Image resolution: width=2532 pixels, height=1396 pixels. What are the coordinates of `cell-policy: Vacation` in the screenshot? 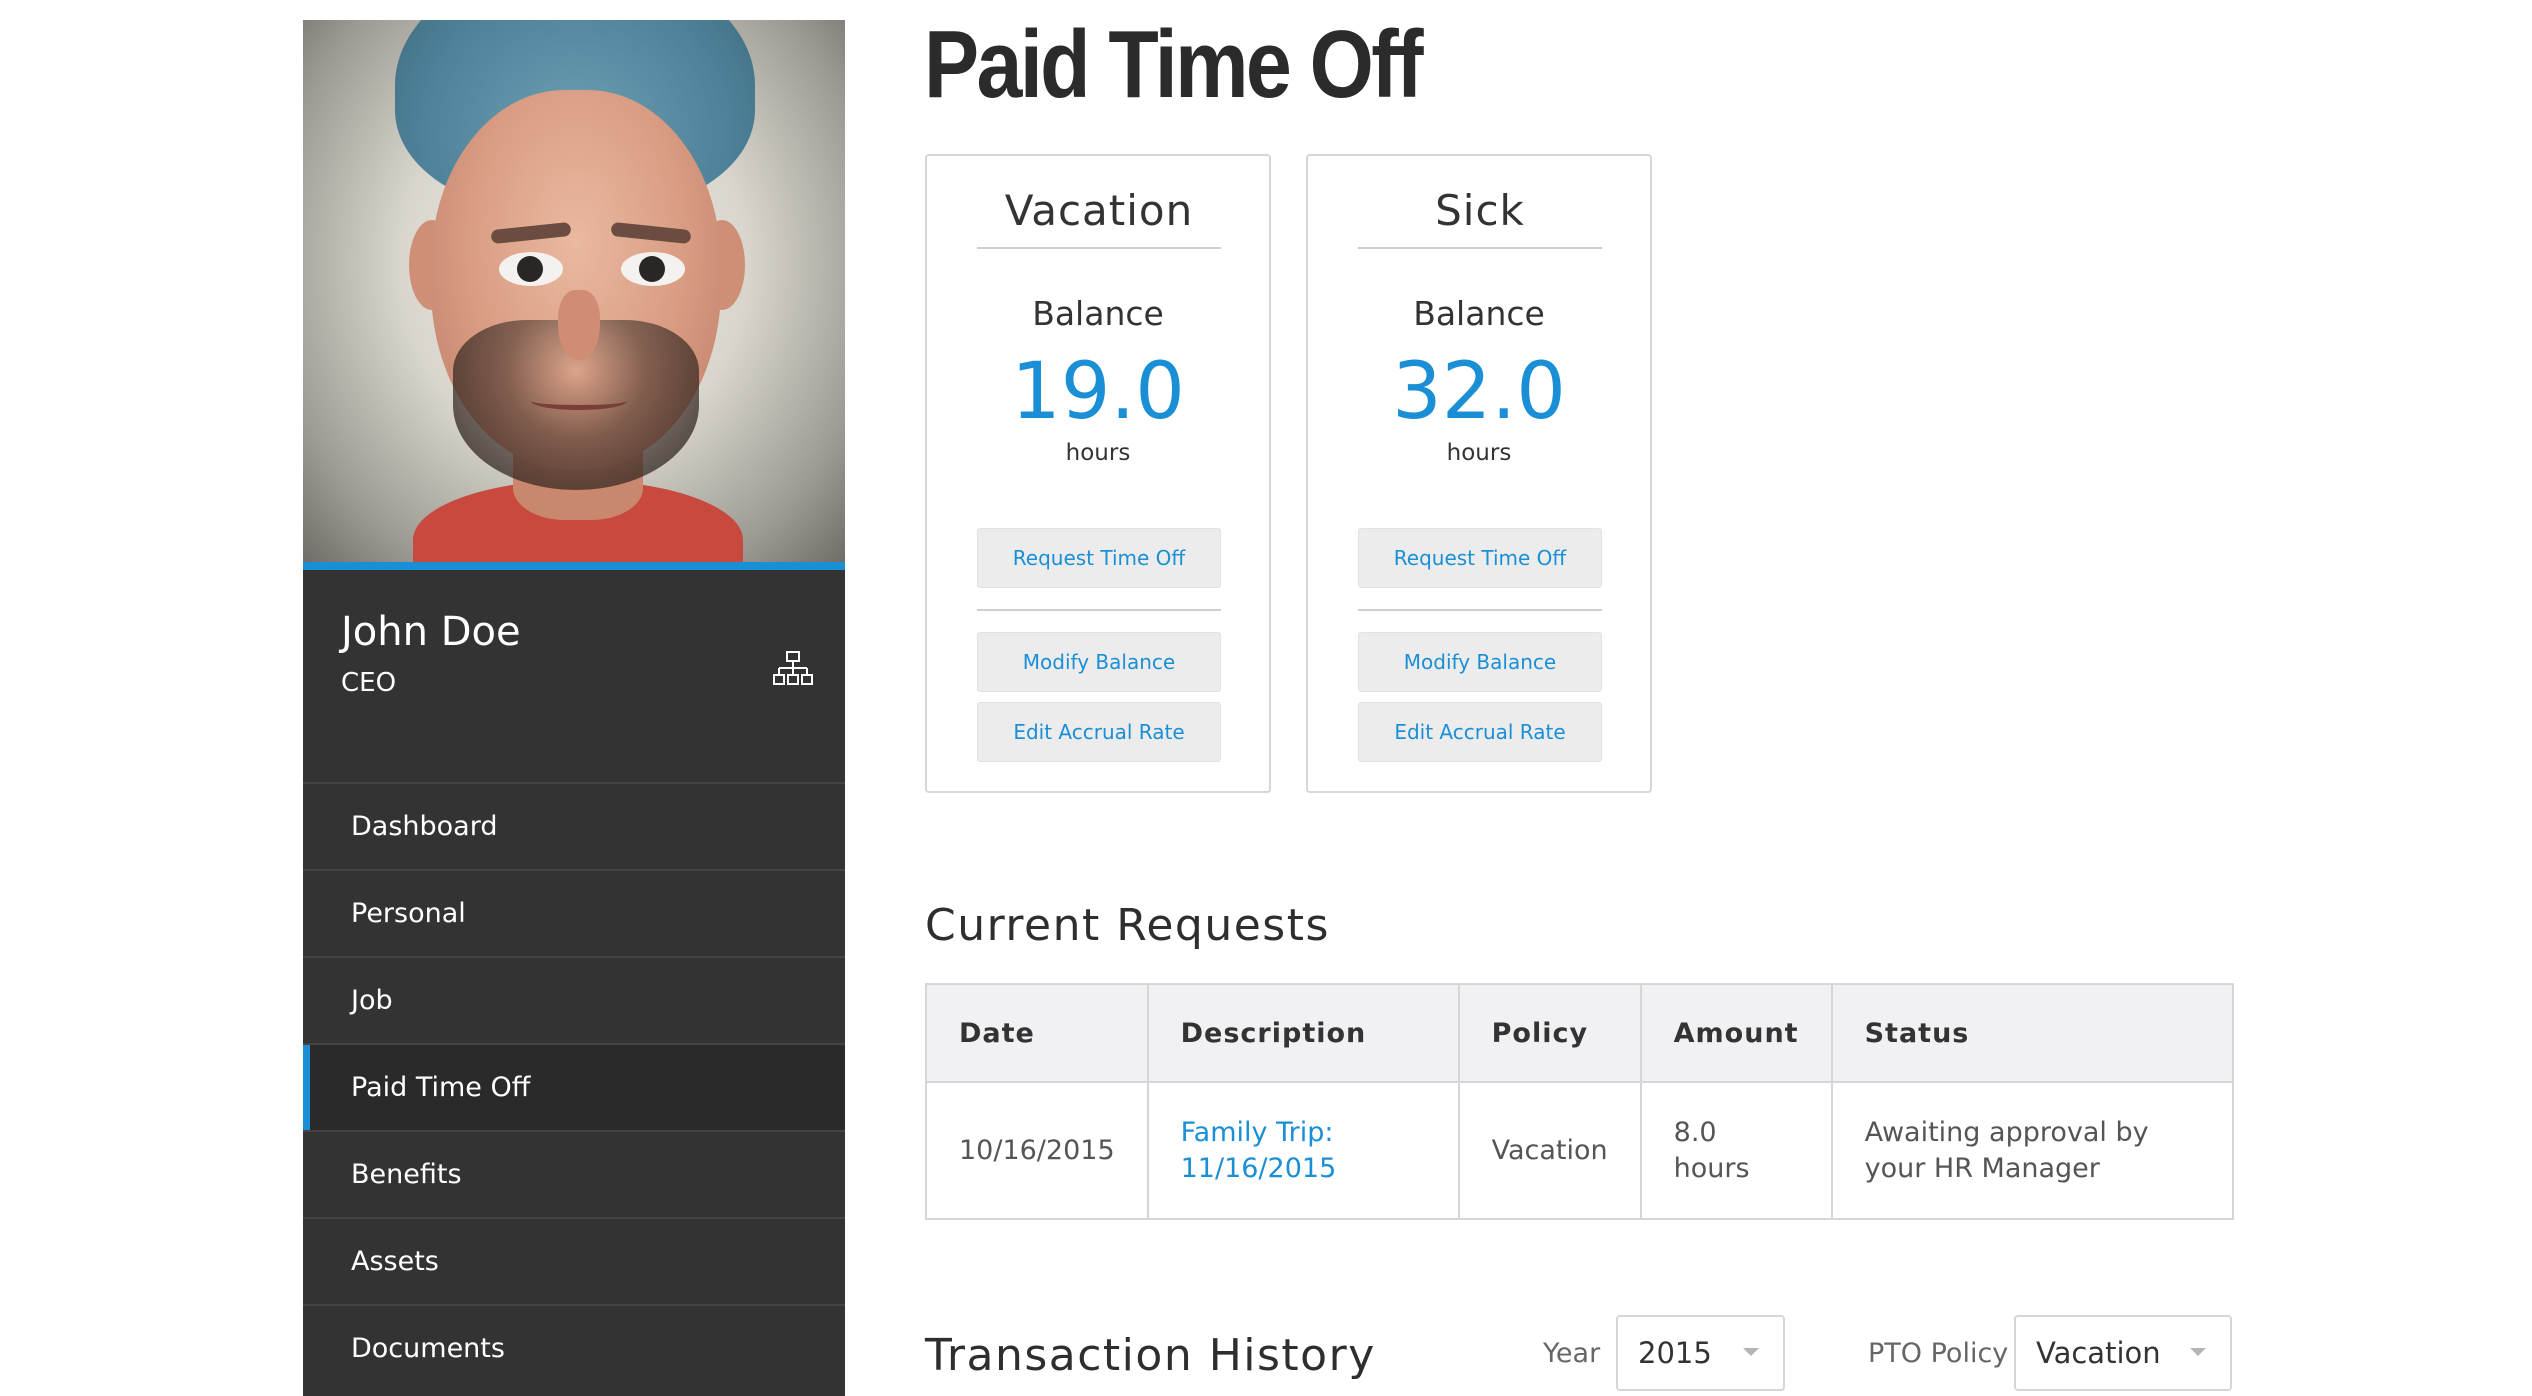 It's located at (1549, 1150).